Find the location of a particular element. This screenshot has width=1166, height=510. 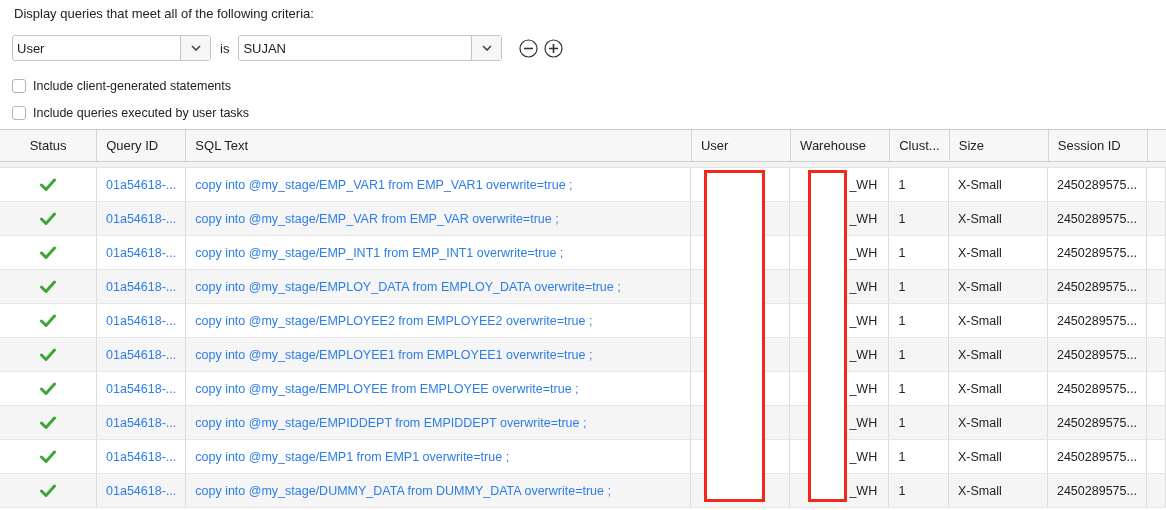

column-header: Session ID is located at coordinates (1098, 145).